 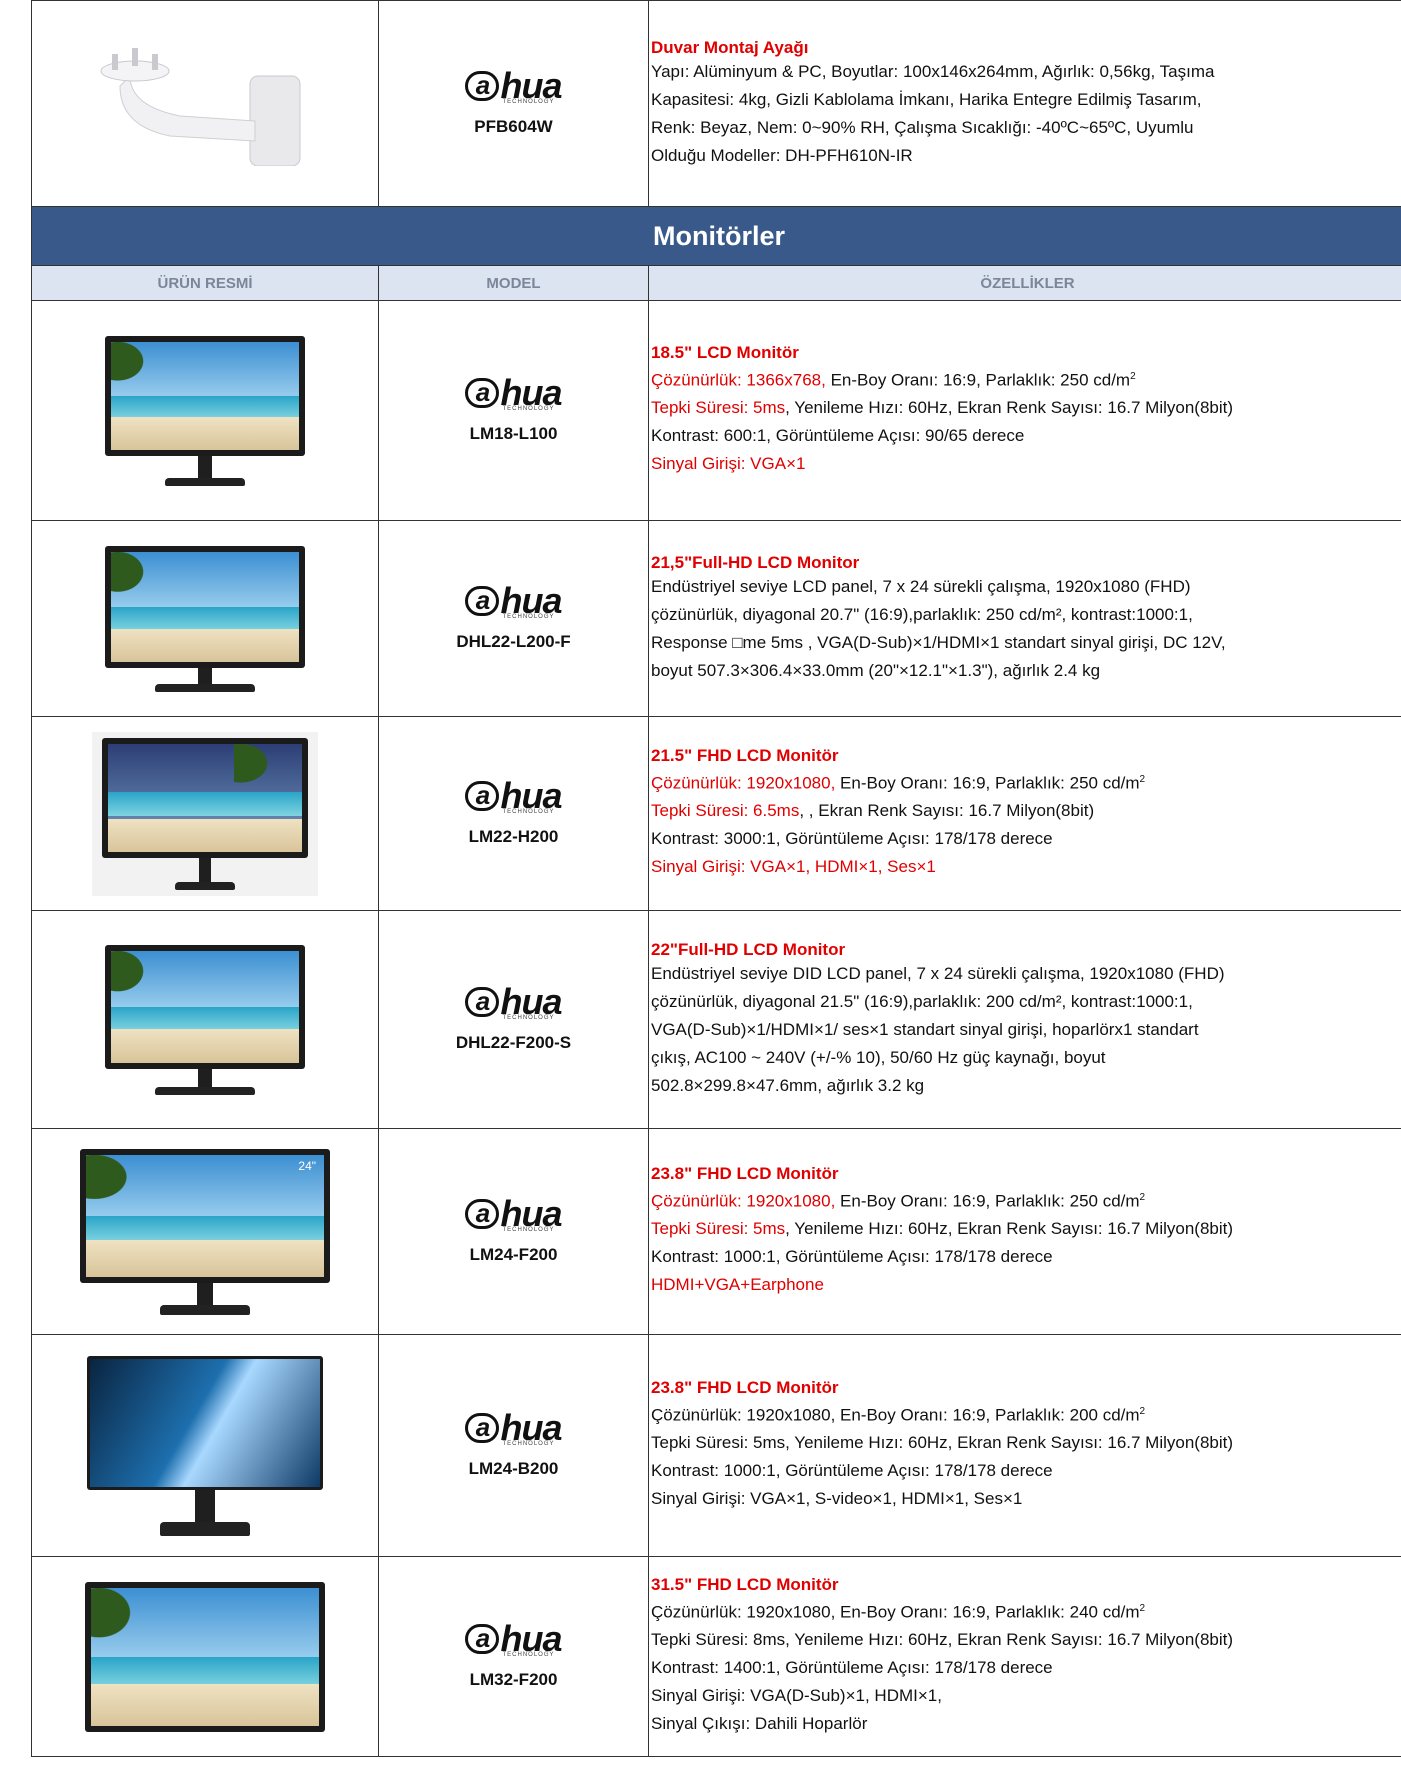 What do you see at coordinates (513, 103) in the screenshot?
I see `model-cell: a hua TECHNOLOGY PFB604W` at bounding box center [513, 103].